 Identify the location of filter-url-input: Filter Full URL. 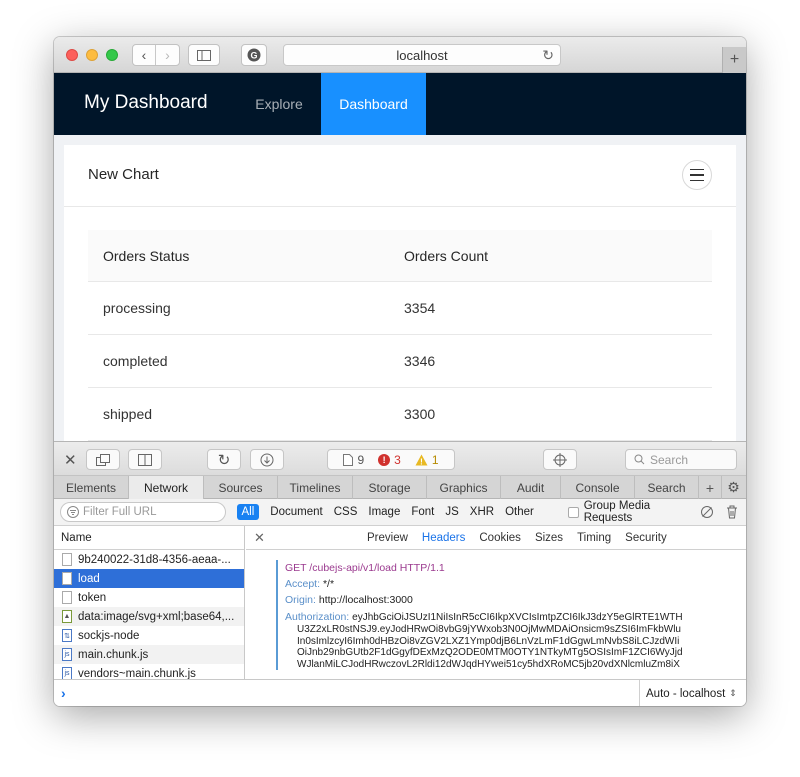
(143, 512).